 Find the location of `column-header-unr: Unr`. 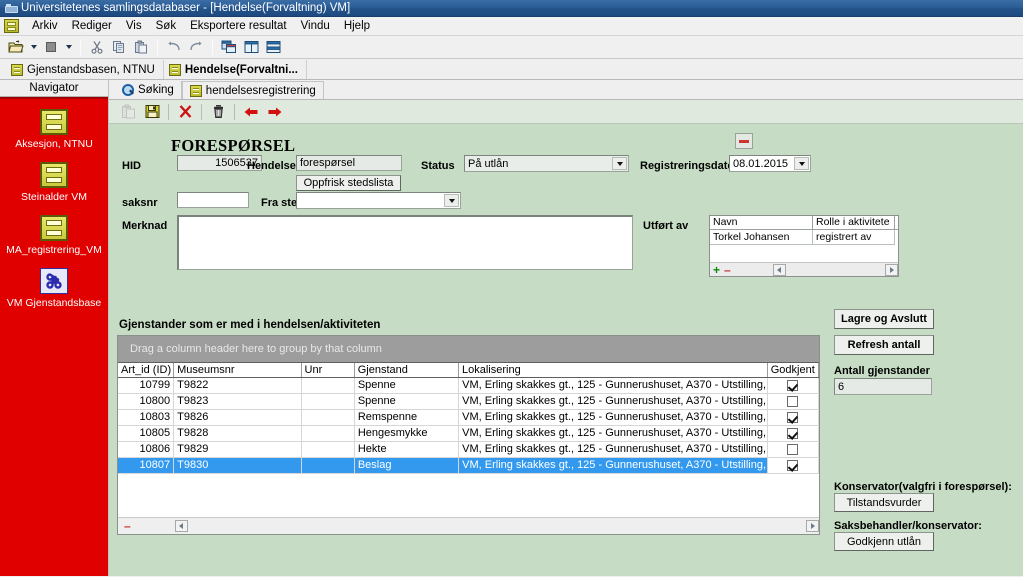

column-header-unr: Unr is located at coordinates (328, 370).